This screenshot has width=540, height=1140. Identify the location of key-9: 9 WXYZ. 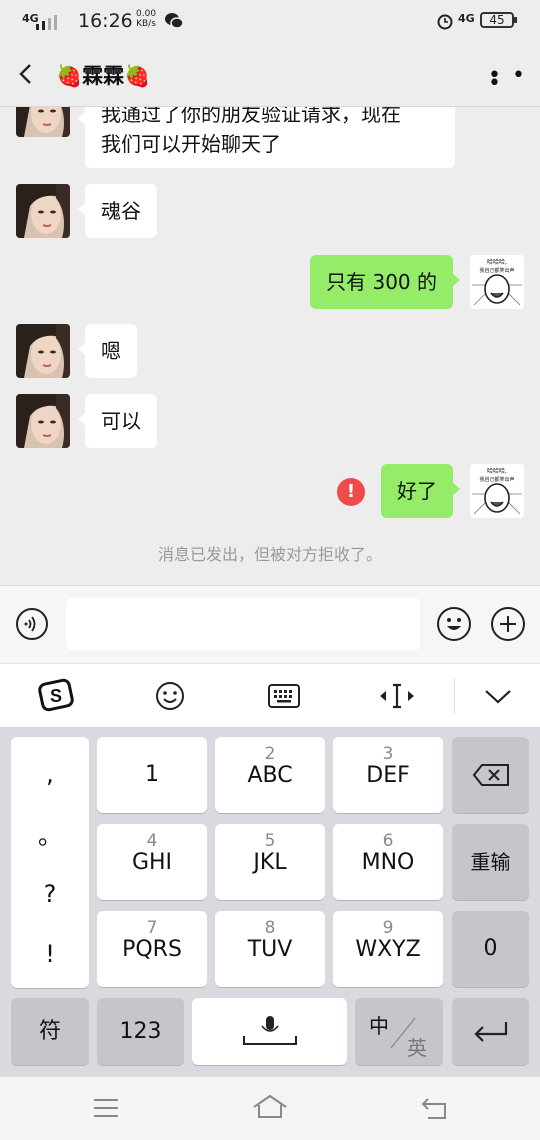
(388, 949).